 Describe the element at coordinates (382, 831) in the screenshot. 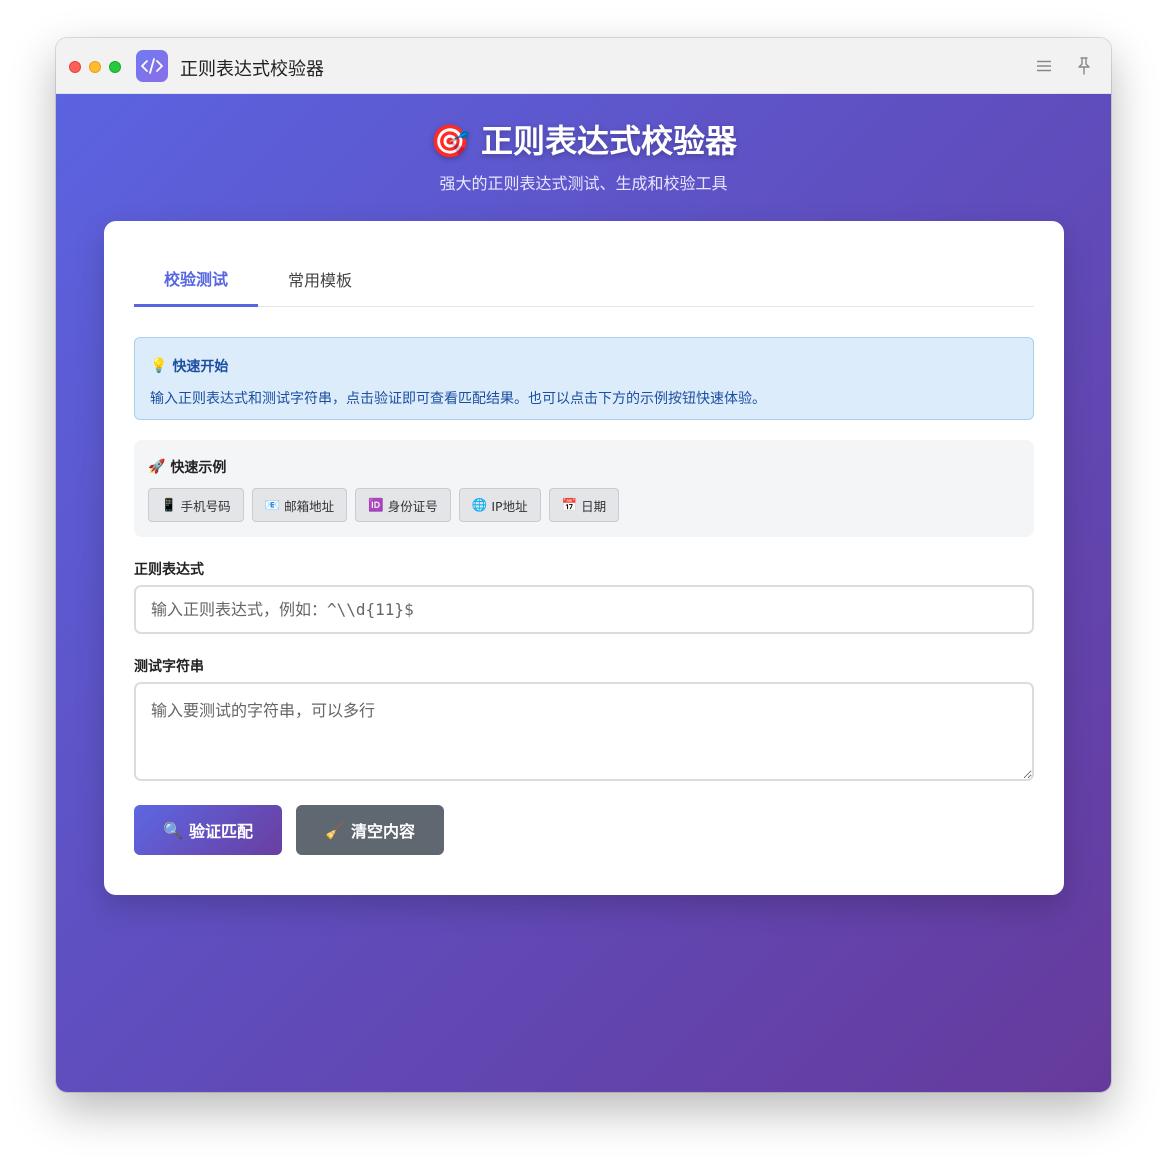

I see `clear-label: 清空内容` at that location.